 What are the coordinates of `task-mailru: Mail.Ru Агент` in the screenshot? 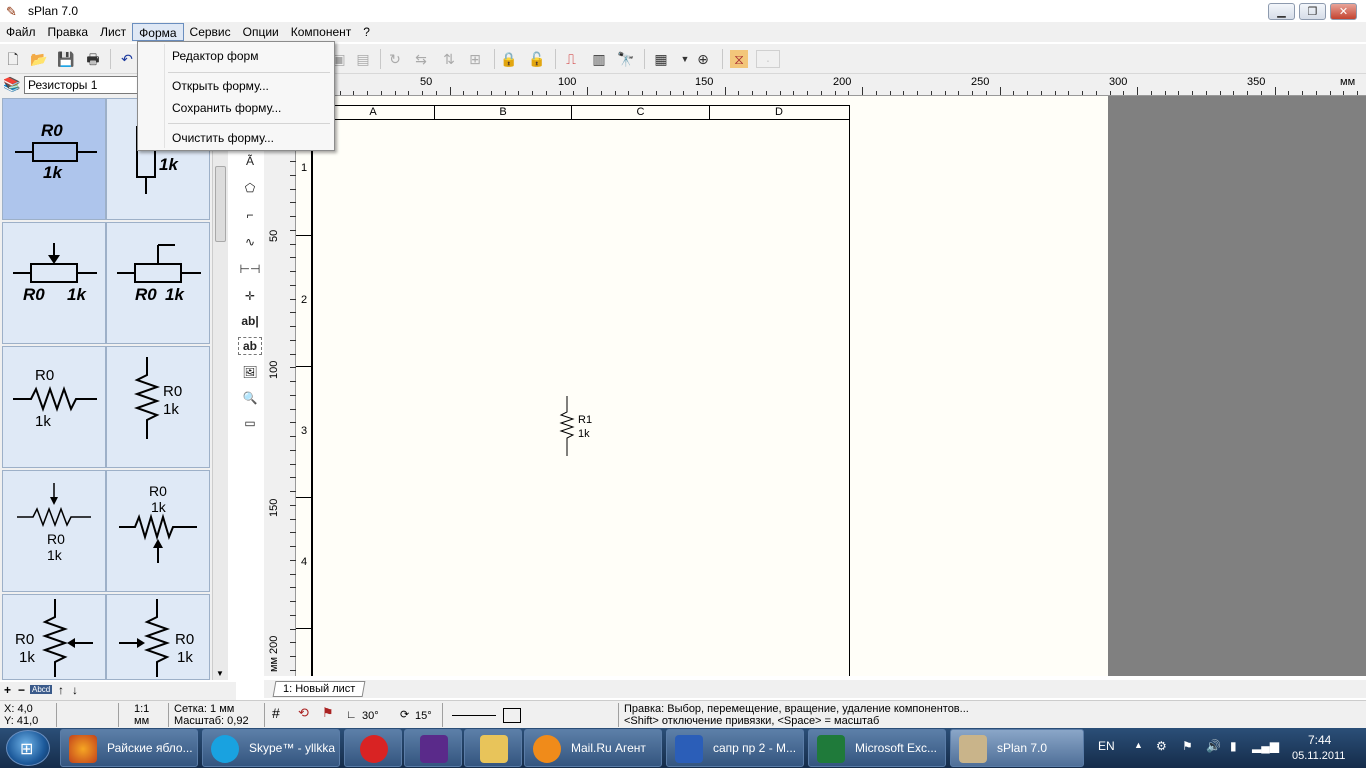 It's located at (593, 748).